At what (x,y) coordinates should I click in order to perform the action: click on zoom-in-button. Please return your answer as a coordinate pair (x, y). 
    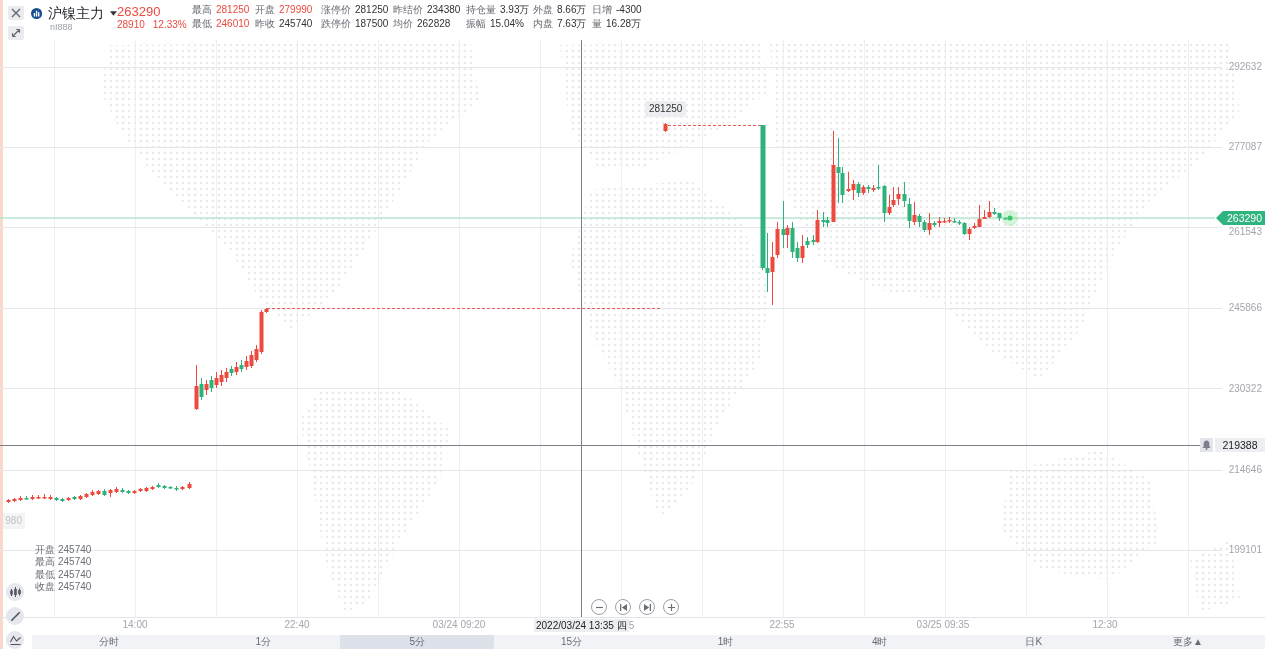
    Looking at the image, I should click on (671, 607).